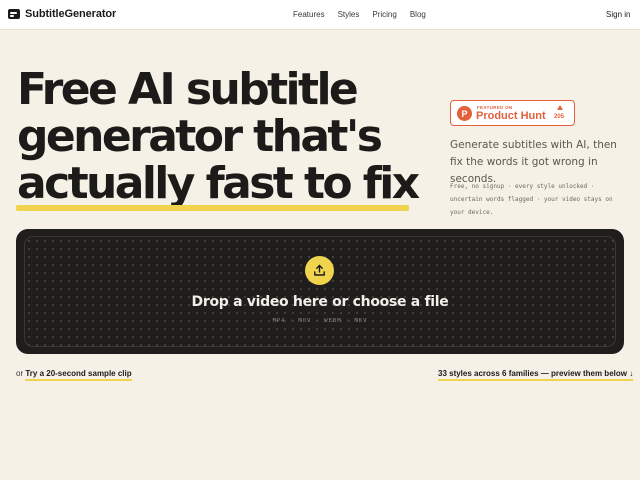 Image resolution: width=640 pixels, height=480 pixels. What do you see at coordinates (218, 183) in the screenshot?
I see `hero-title-line-3: actually fast to fix` at bounding box center [218, 183].